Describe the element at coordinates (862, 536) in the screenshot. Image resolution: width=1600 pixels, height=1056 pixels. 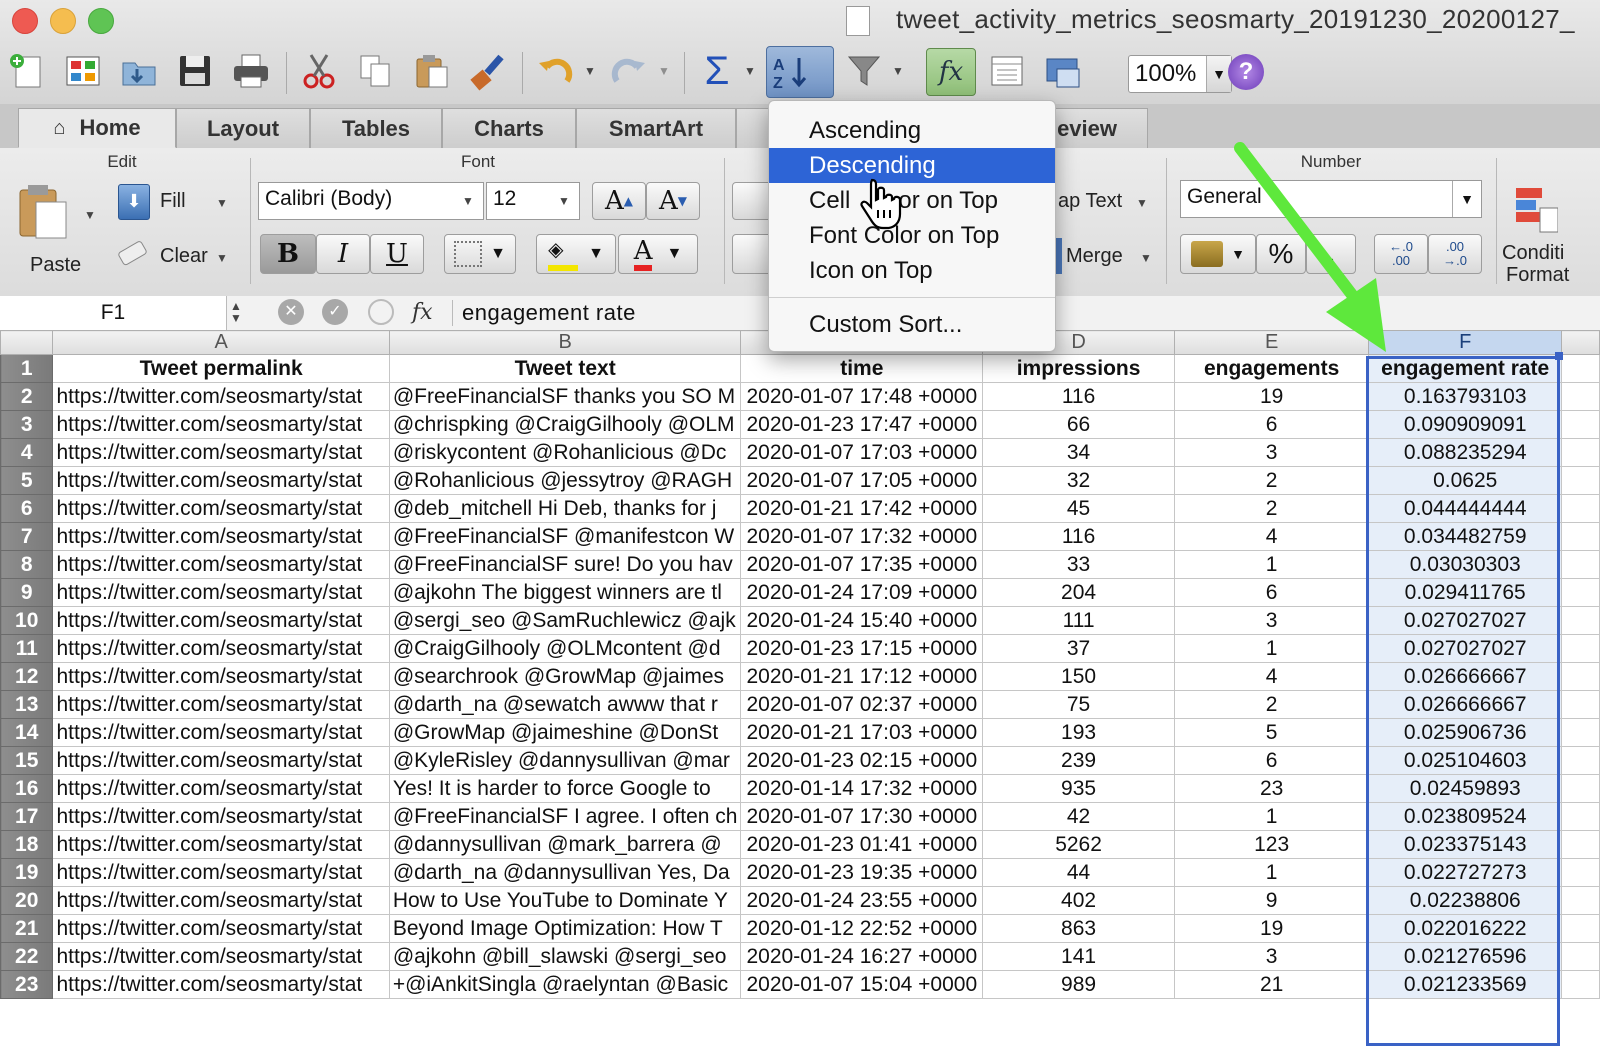
I see `time-cell: 2020-01-07 17:32 +0000` at that location.